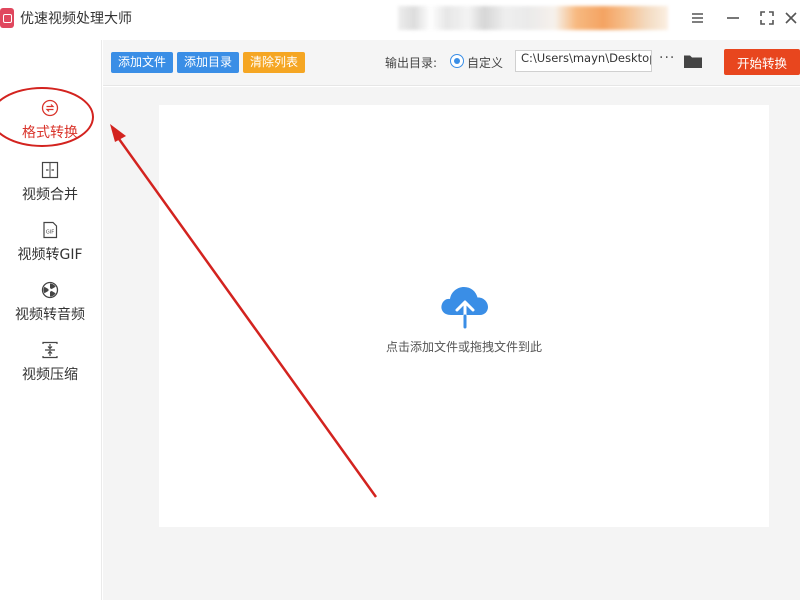 This screenshot has width=800, height=600. What do you see at coordinates (457, 61) in the screenshot?
I see `custom-dir-radio` at bounding box center [457, 61].